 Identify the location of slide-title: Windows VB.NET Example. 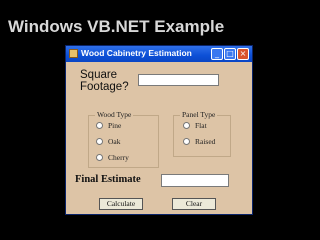
(116, 26).